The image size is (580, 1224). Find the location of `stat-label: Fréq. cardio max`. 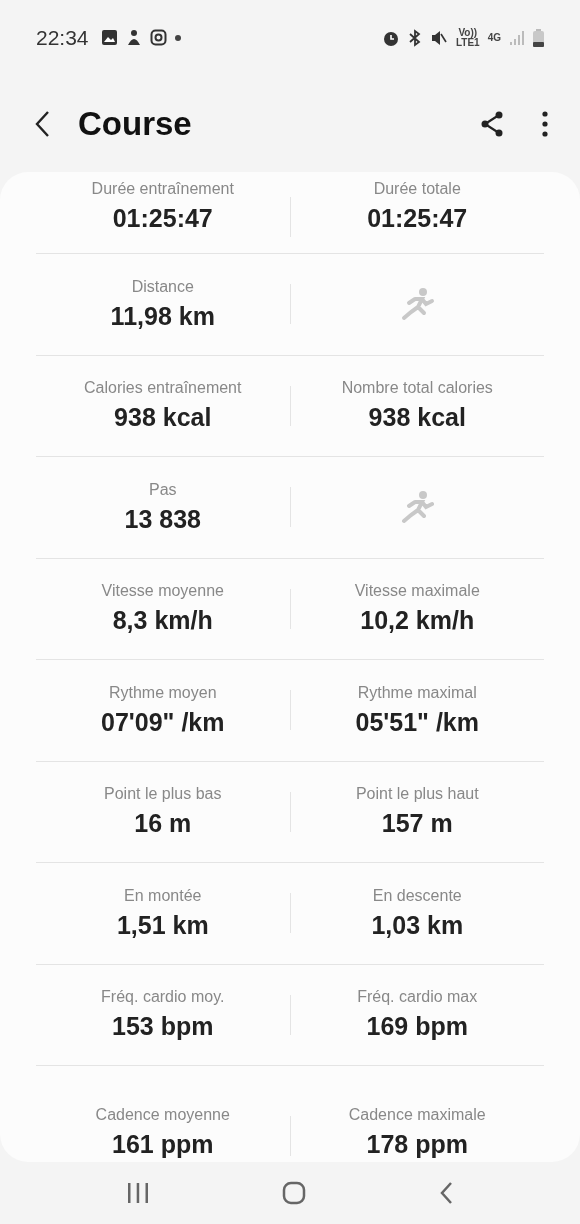

stat-label: Fréq. cardio max is located at coordinates (417, 997).